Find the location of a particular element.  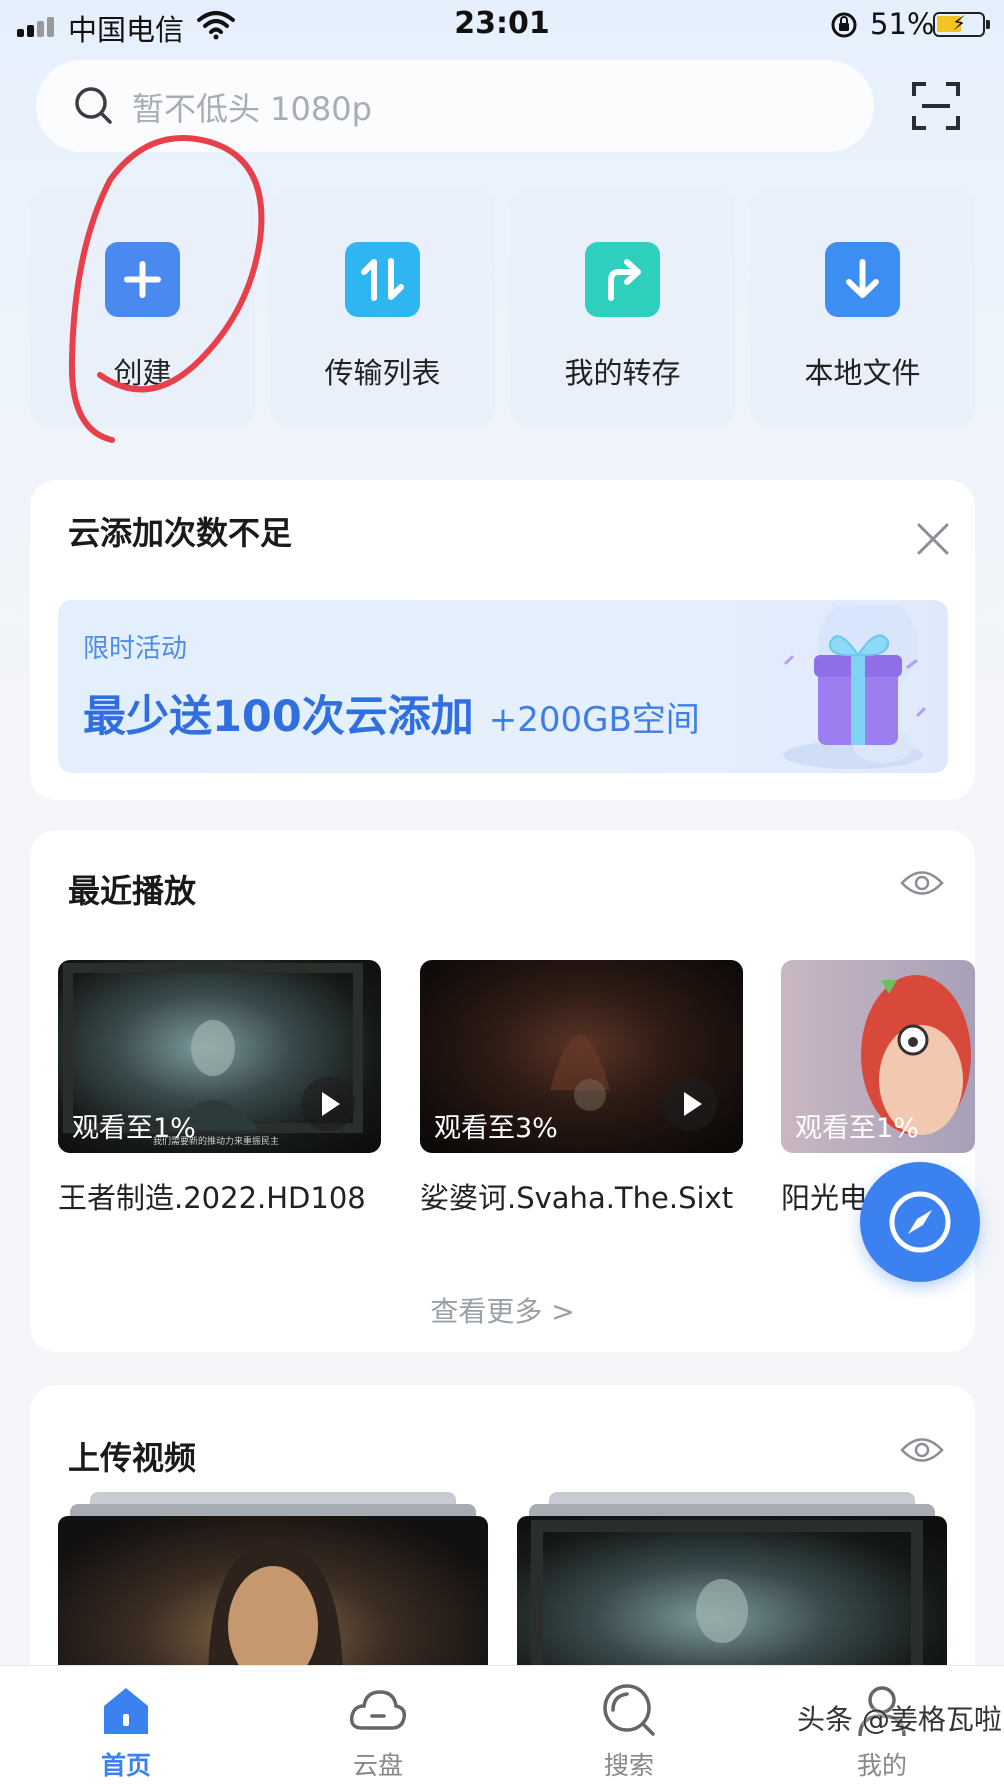

create-button: 创建 is located at coordinates (142, 308).